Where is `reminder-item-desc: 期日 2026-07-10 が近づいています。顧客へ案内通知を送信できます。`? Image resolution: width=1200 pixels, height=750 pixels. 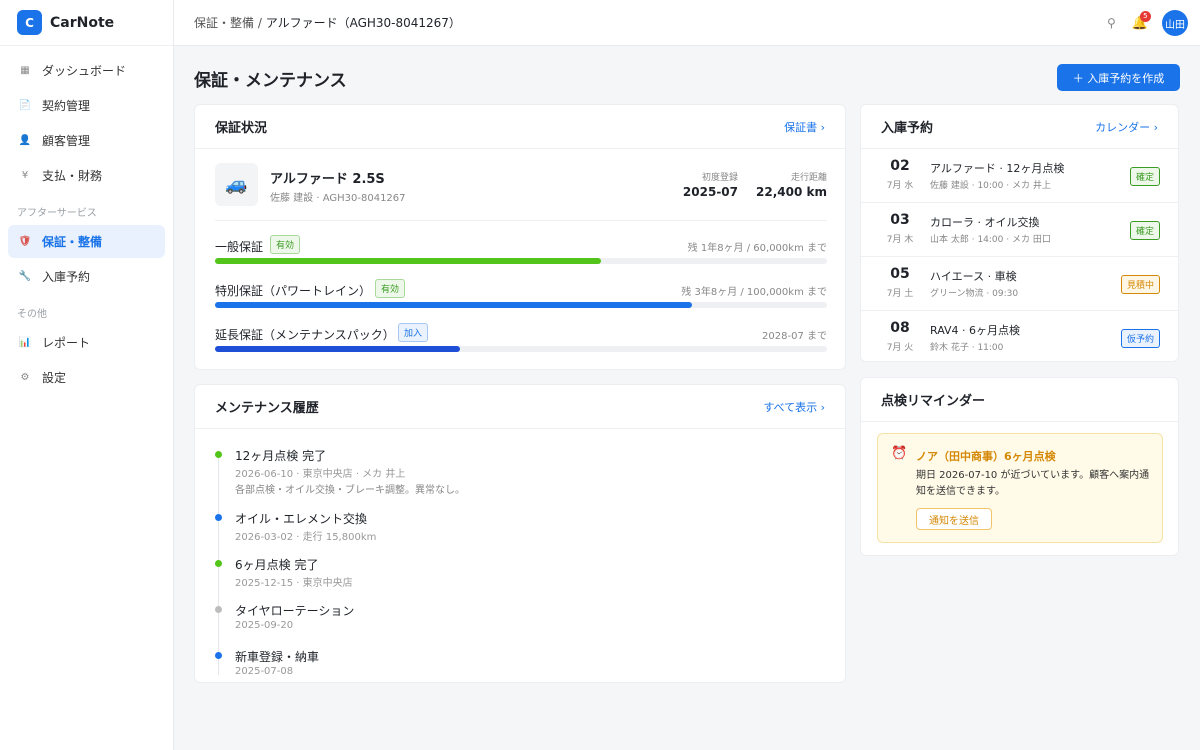
reminder-item-desc: 期日 2026-07-10 が近づいています。顧客へ案内通知を送信できます。 is located at coordinates (1033, 483).